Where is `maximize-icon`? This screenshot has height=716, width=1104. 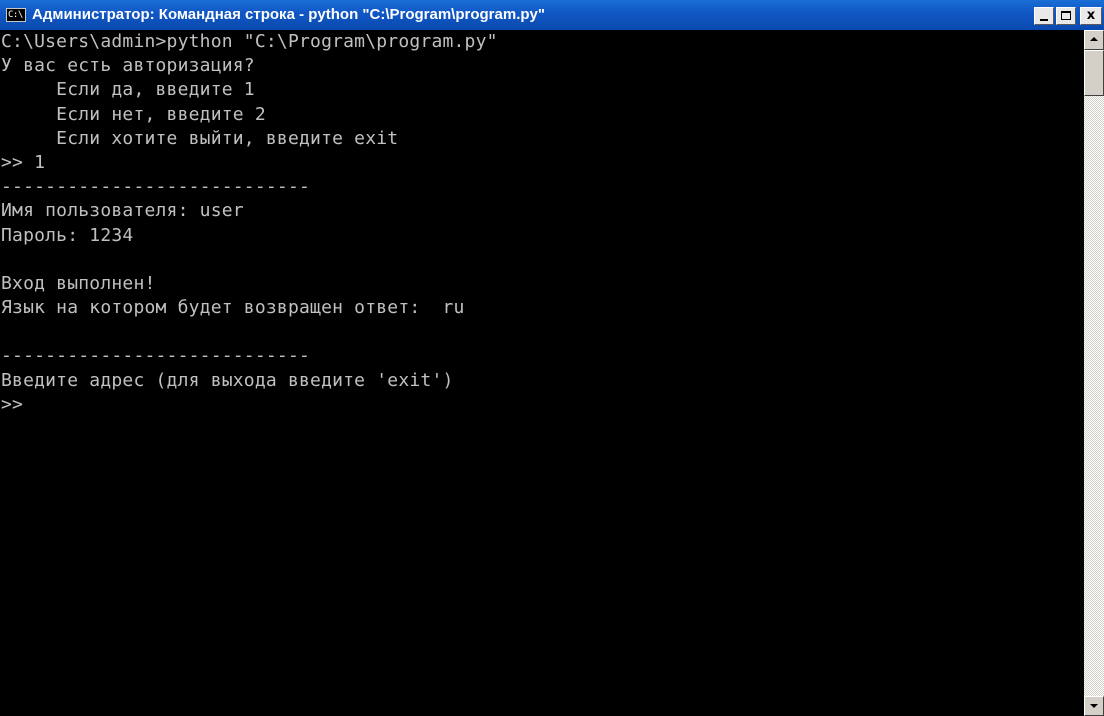 maximize-icon is located at coordinates (1066, 15).